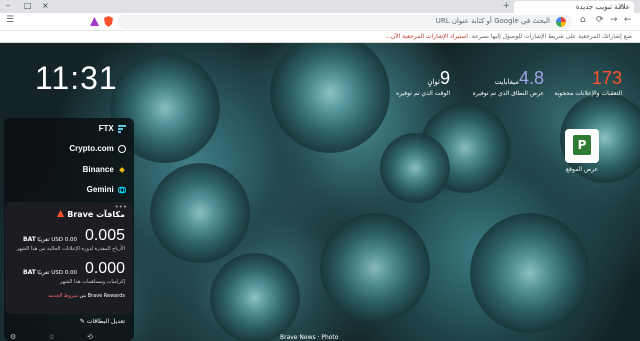  Describe the element at coordinates (614, 20) in the screenshot. I see `forward-icon: →` at that location.